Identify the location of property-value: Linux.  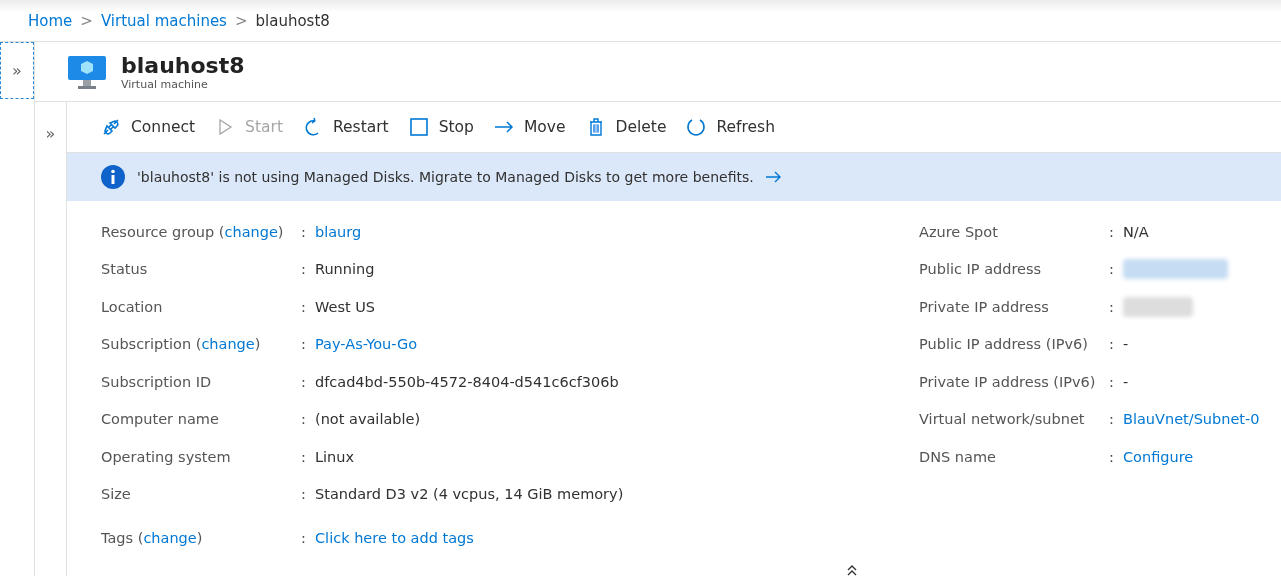
(335, 456).